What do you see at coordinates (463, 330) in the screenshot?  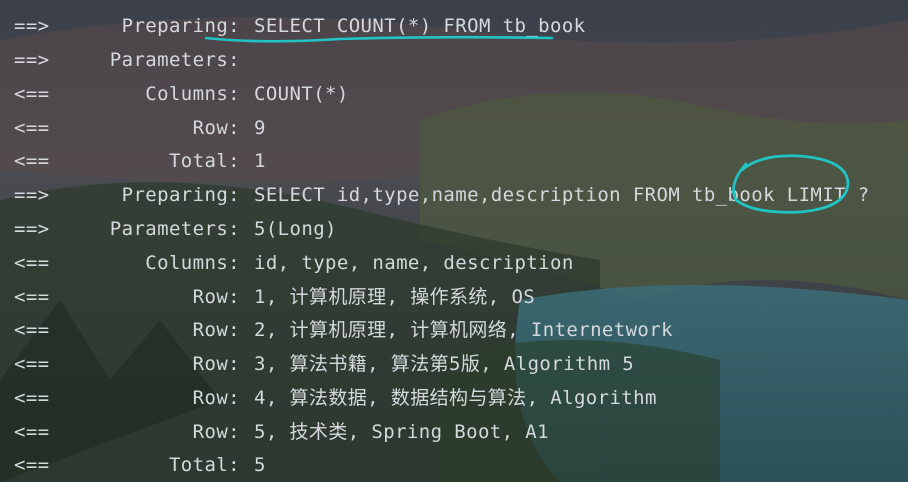 I see `log-value: 2, 计算机原理, 计算机网络, Internetwork` at bounding box center [463, 330].